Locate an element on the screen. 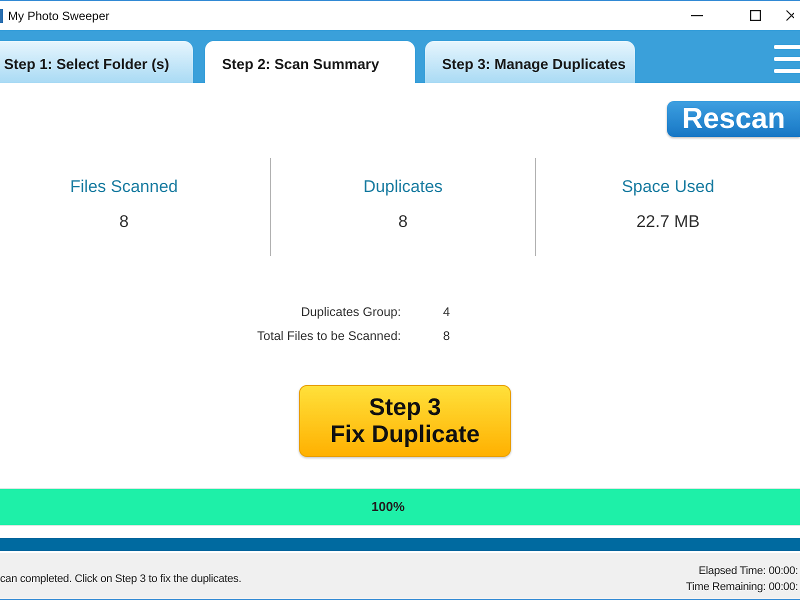 This screenshot has width=800, height=600. maximize-icon is located at coordinates (755, 15).